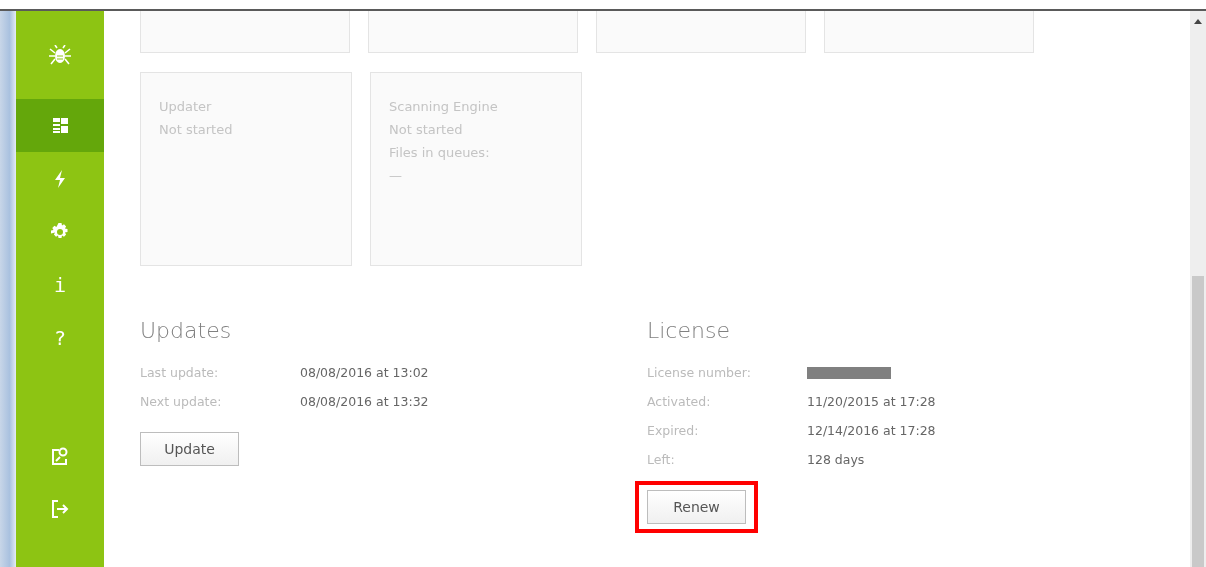 The height and width of the screenshot is (567, 1206). What do you see at coordinates (60, 508) in the screenshot?
I see `logout-icon` at bounding box center [60, 508].